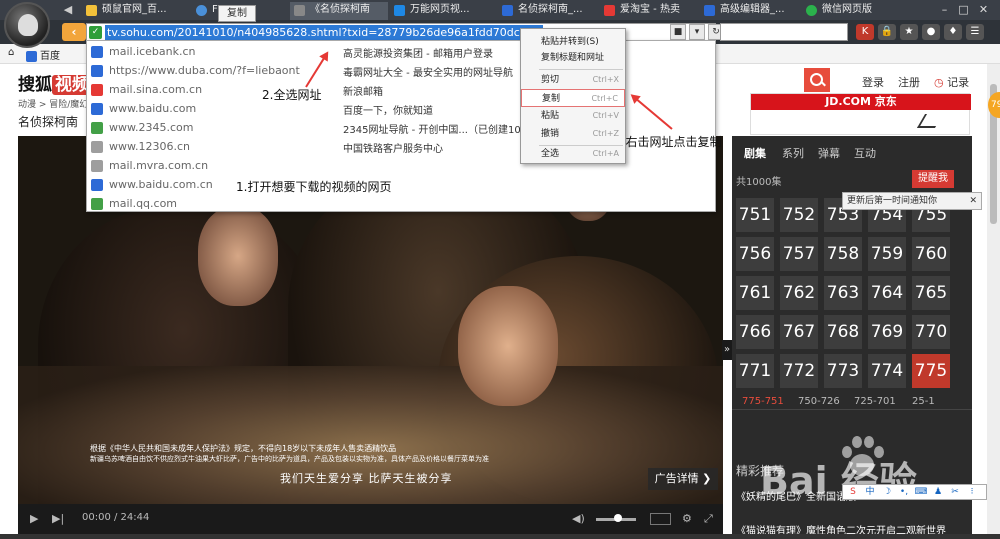 The width and height of the screenshot is (1000, 539). I want to click on volume-icon: ◀), so click(578, 518).